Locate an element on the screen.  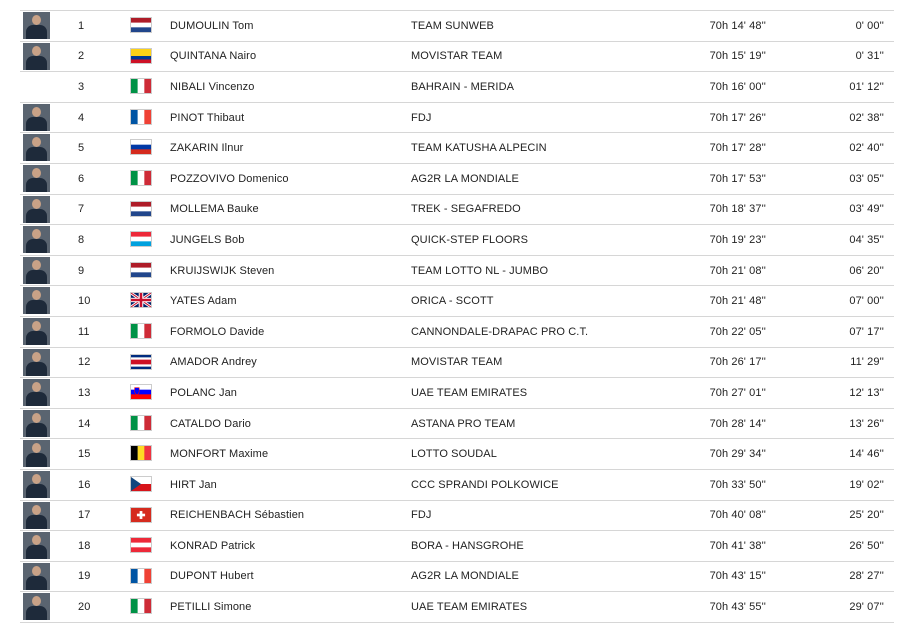
team-name: QUICK-STEP FLOORS is located at coordinates (469, 240).